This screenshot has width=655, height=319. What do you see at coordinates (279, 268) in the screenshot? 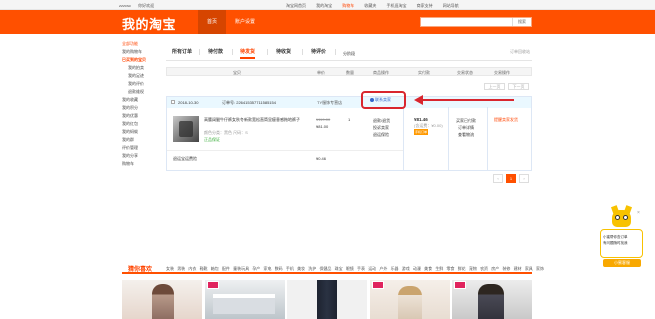
I see `category-link: 数码` at bounding box center [279, 268].